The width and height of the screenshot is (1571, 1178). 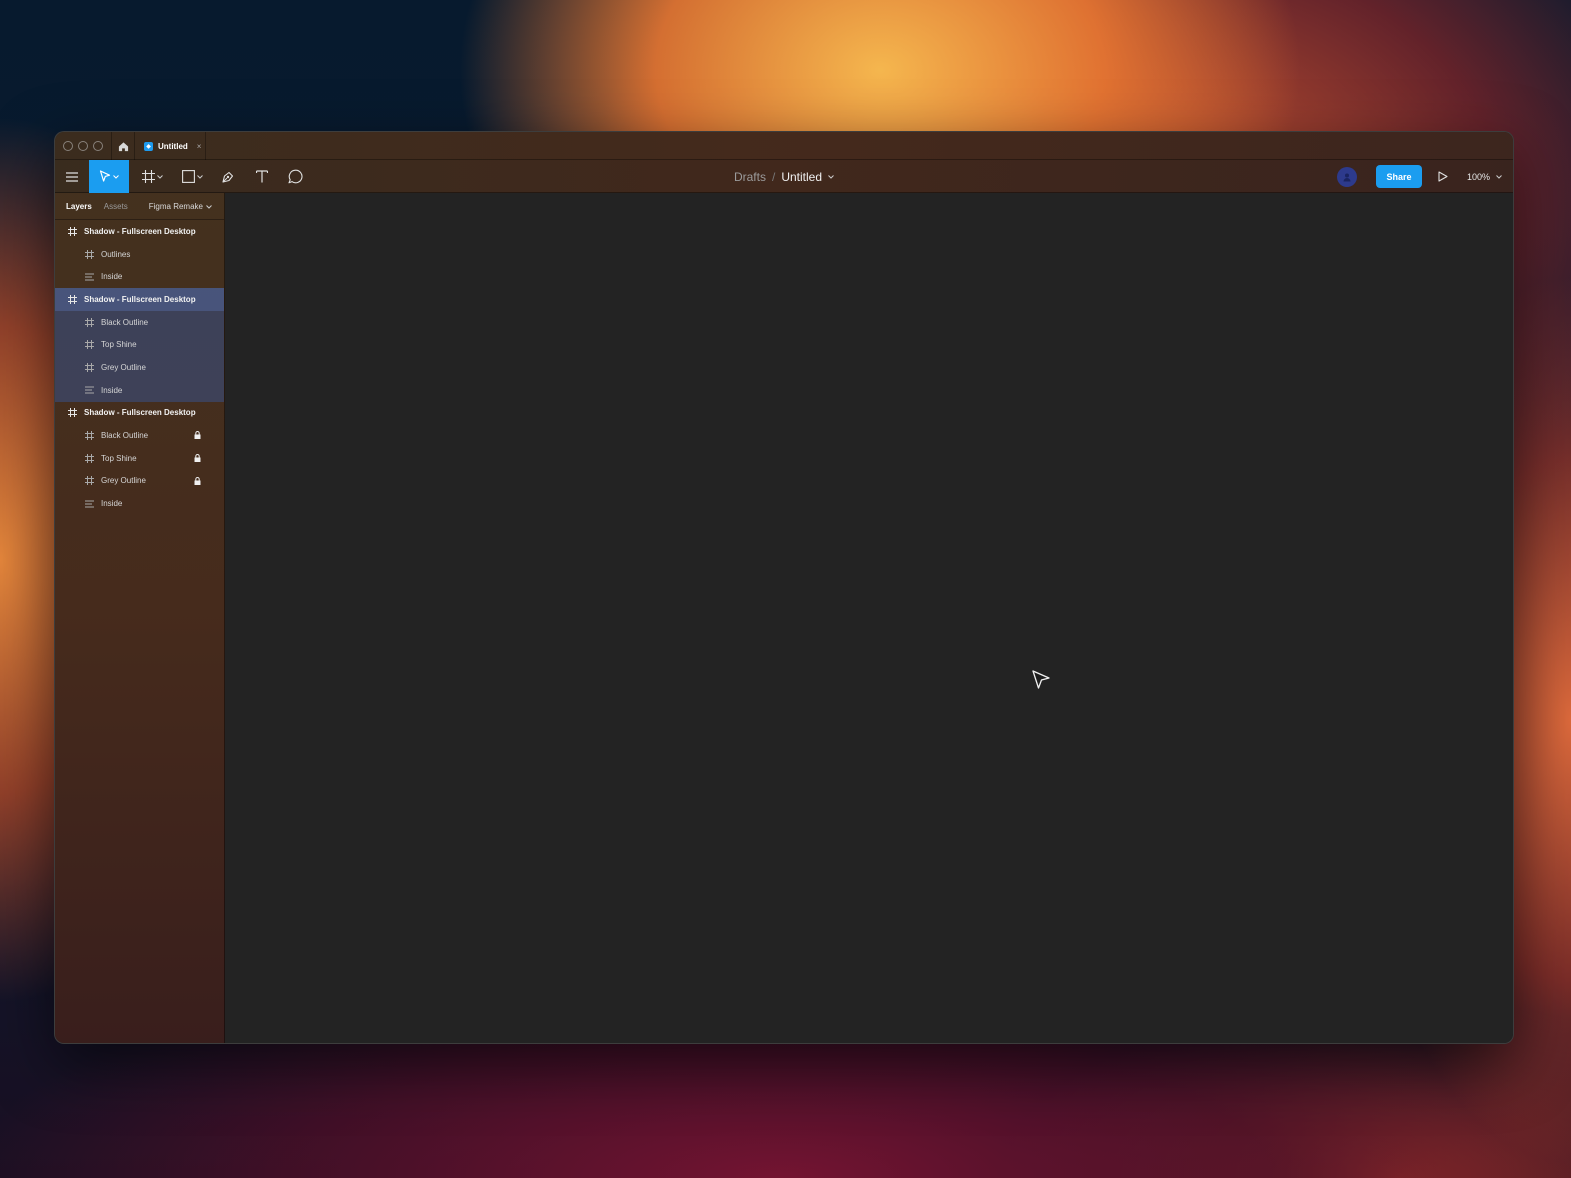 I want to click on user-icon, so click(x=1347, y=177).